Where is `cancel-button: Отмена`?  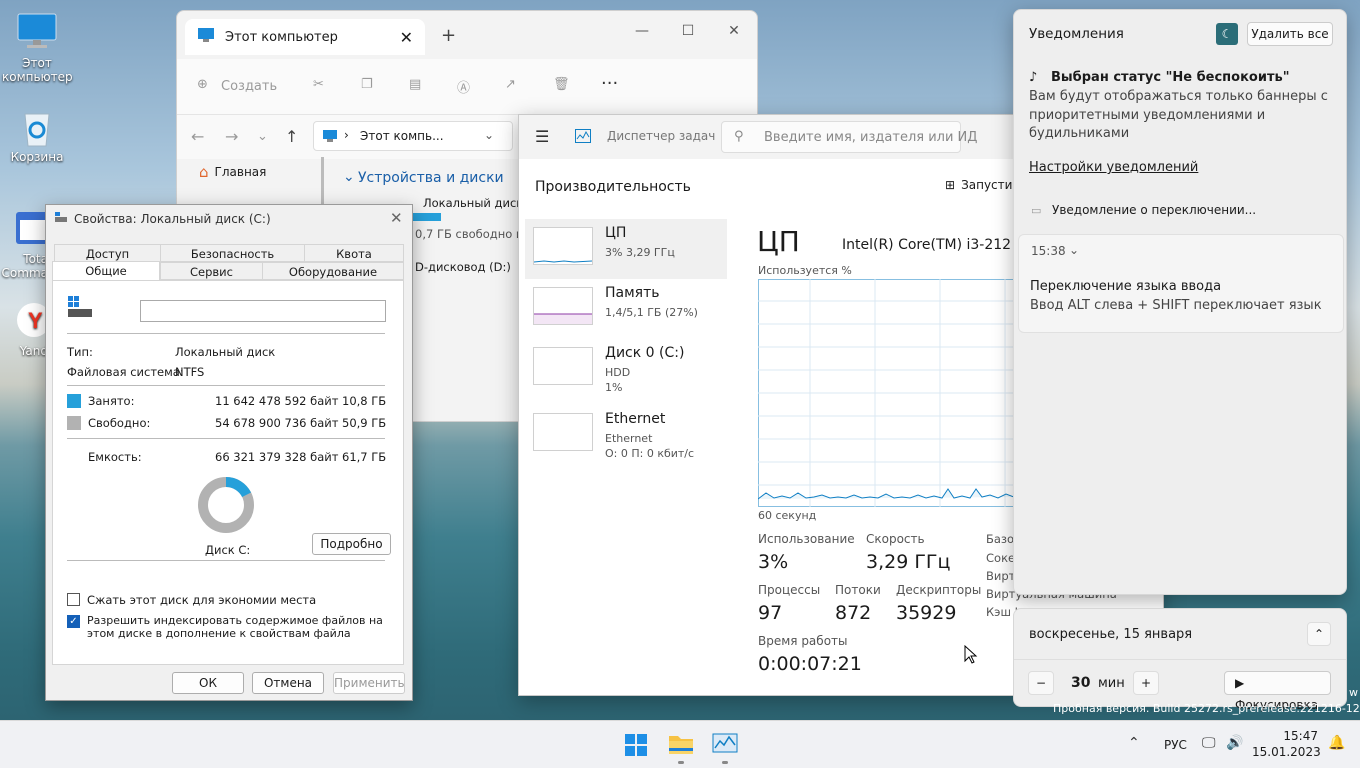
cancel-button: Отмена is located at coordinates (288, 683).